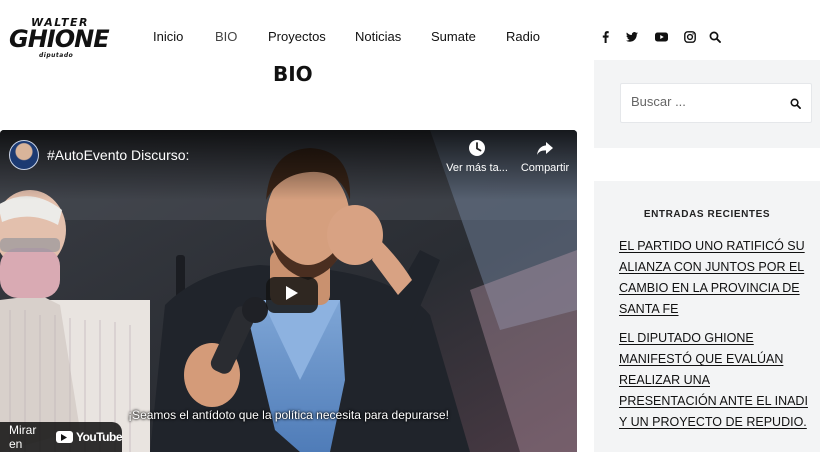  I want to click on search-form, so click(716, 103).